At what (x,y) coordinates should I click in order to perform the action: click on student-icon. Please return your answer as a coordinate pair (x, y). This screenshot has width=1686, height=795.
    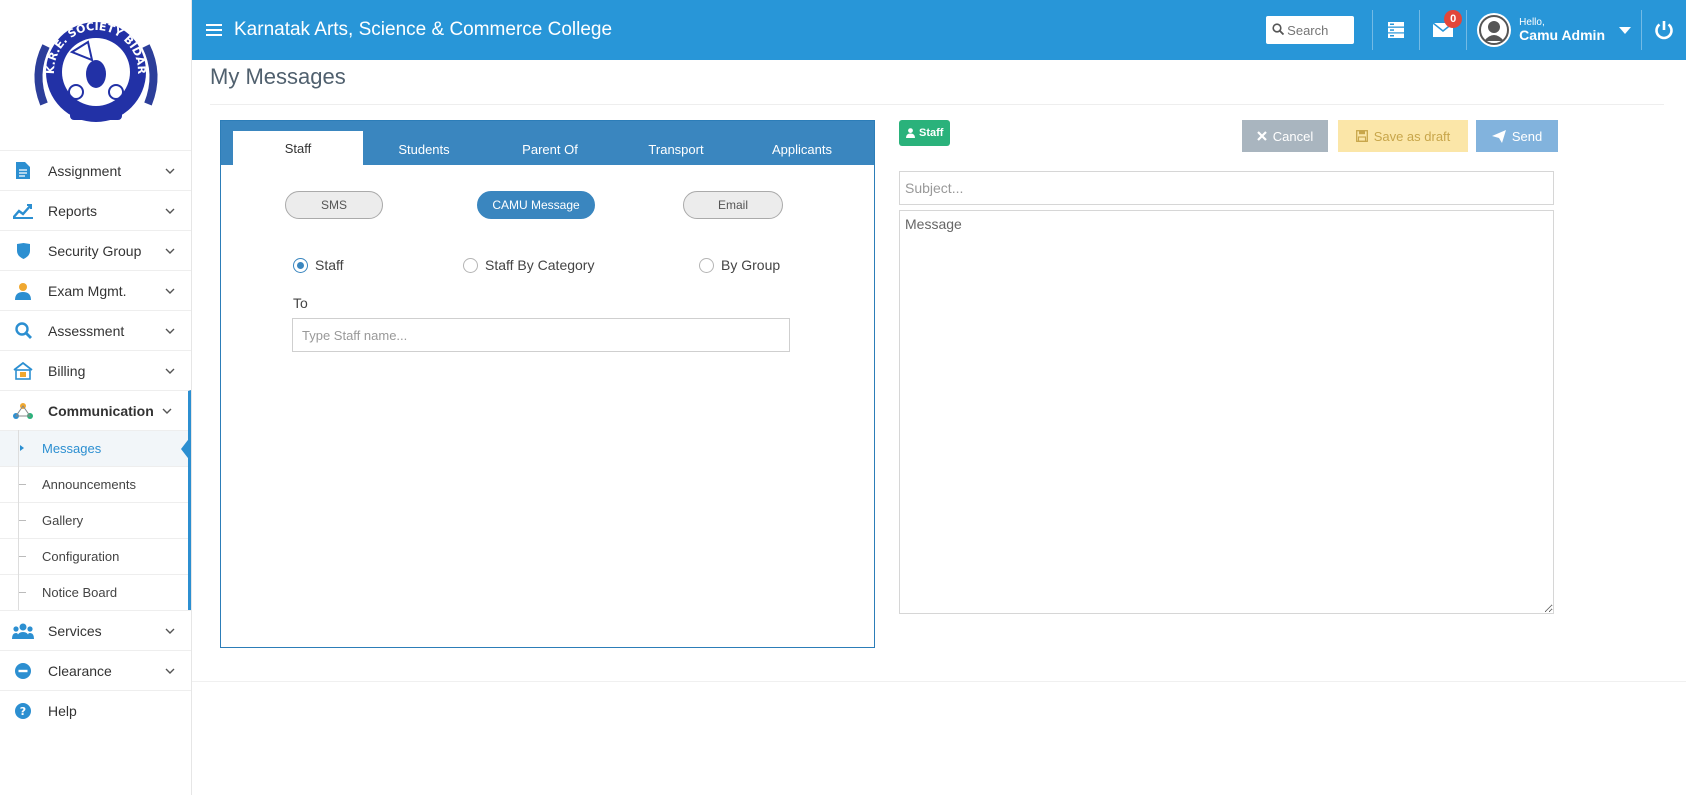
    Looking at the image, I should click on (23, 291).